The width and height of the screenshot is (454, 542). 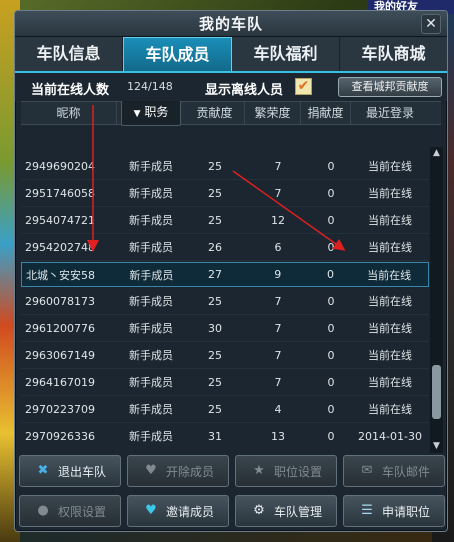 What do you see at coordinates (215, 247) in the screenshot?
I see `member-contribution: 26` at bounding box center [215, 247].